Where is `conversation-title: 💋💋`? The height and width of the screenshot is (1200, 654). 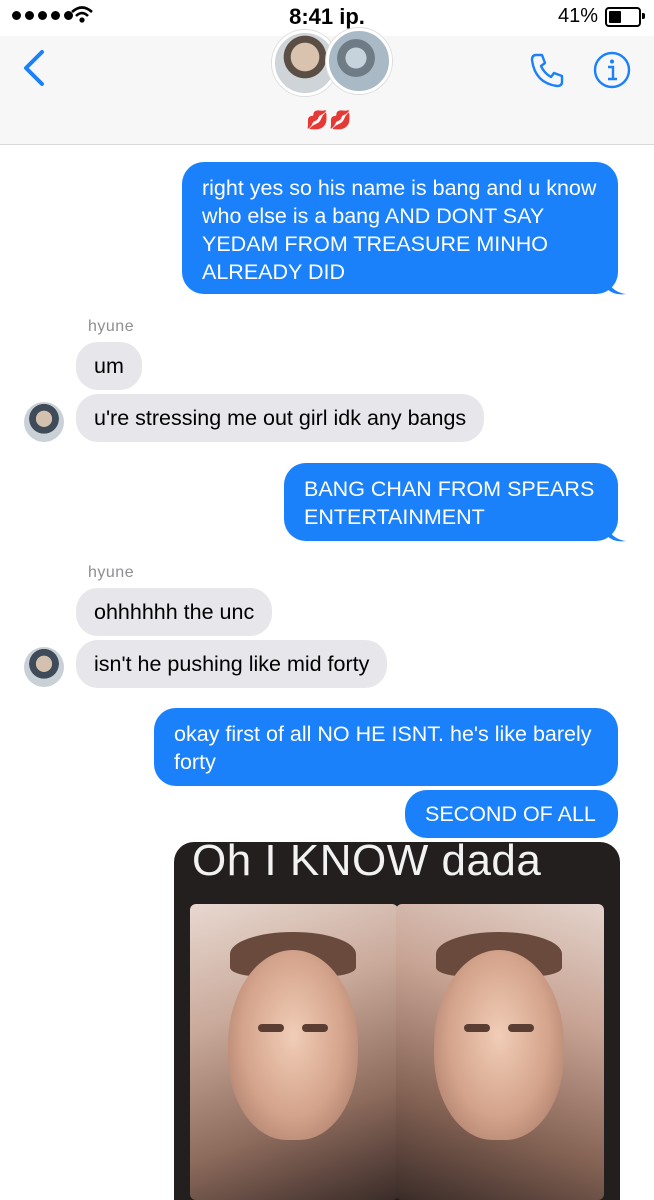 conversation-title: 💋💋 is located at coordinates (329, 120).